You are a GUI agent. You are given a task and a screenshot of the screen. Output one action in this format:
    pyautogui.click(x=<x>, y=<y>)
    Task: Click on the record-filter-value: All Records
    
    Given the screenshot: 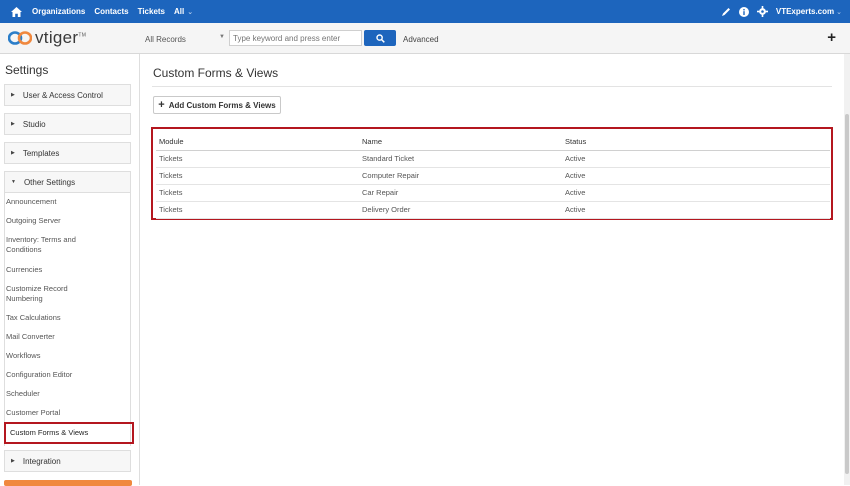 What is the action you would take?
    pyautogui.click(x=165, y=39)
    